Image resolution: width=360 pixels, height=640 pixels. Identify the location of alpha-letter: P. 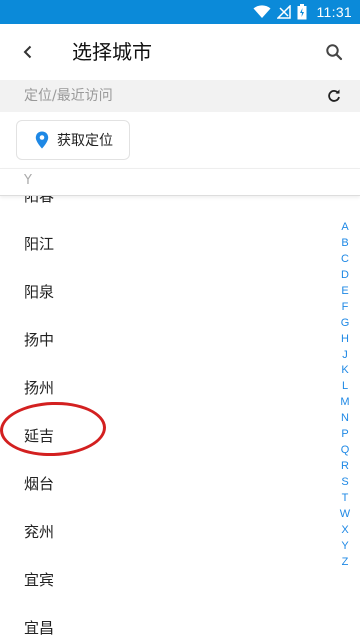
(345, 435).